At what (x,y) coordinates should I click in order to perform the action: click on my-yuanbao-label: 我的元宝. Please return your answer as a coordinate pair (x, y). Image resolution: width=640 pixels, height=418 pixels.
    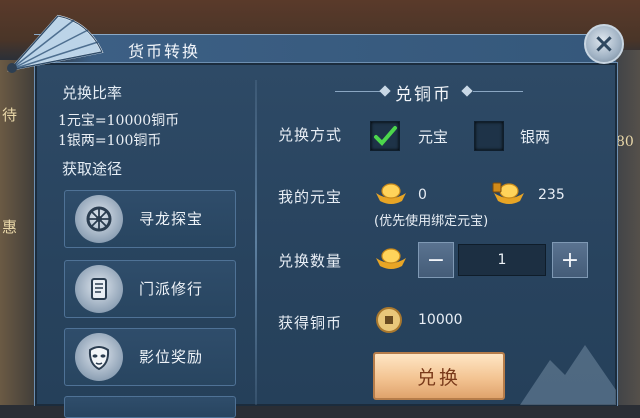
    Looking at the image, I should click on (310, 197).